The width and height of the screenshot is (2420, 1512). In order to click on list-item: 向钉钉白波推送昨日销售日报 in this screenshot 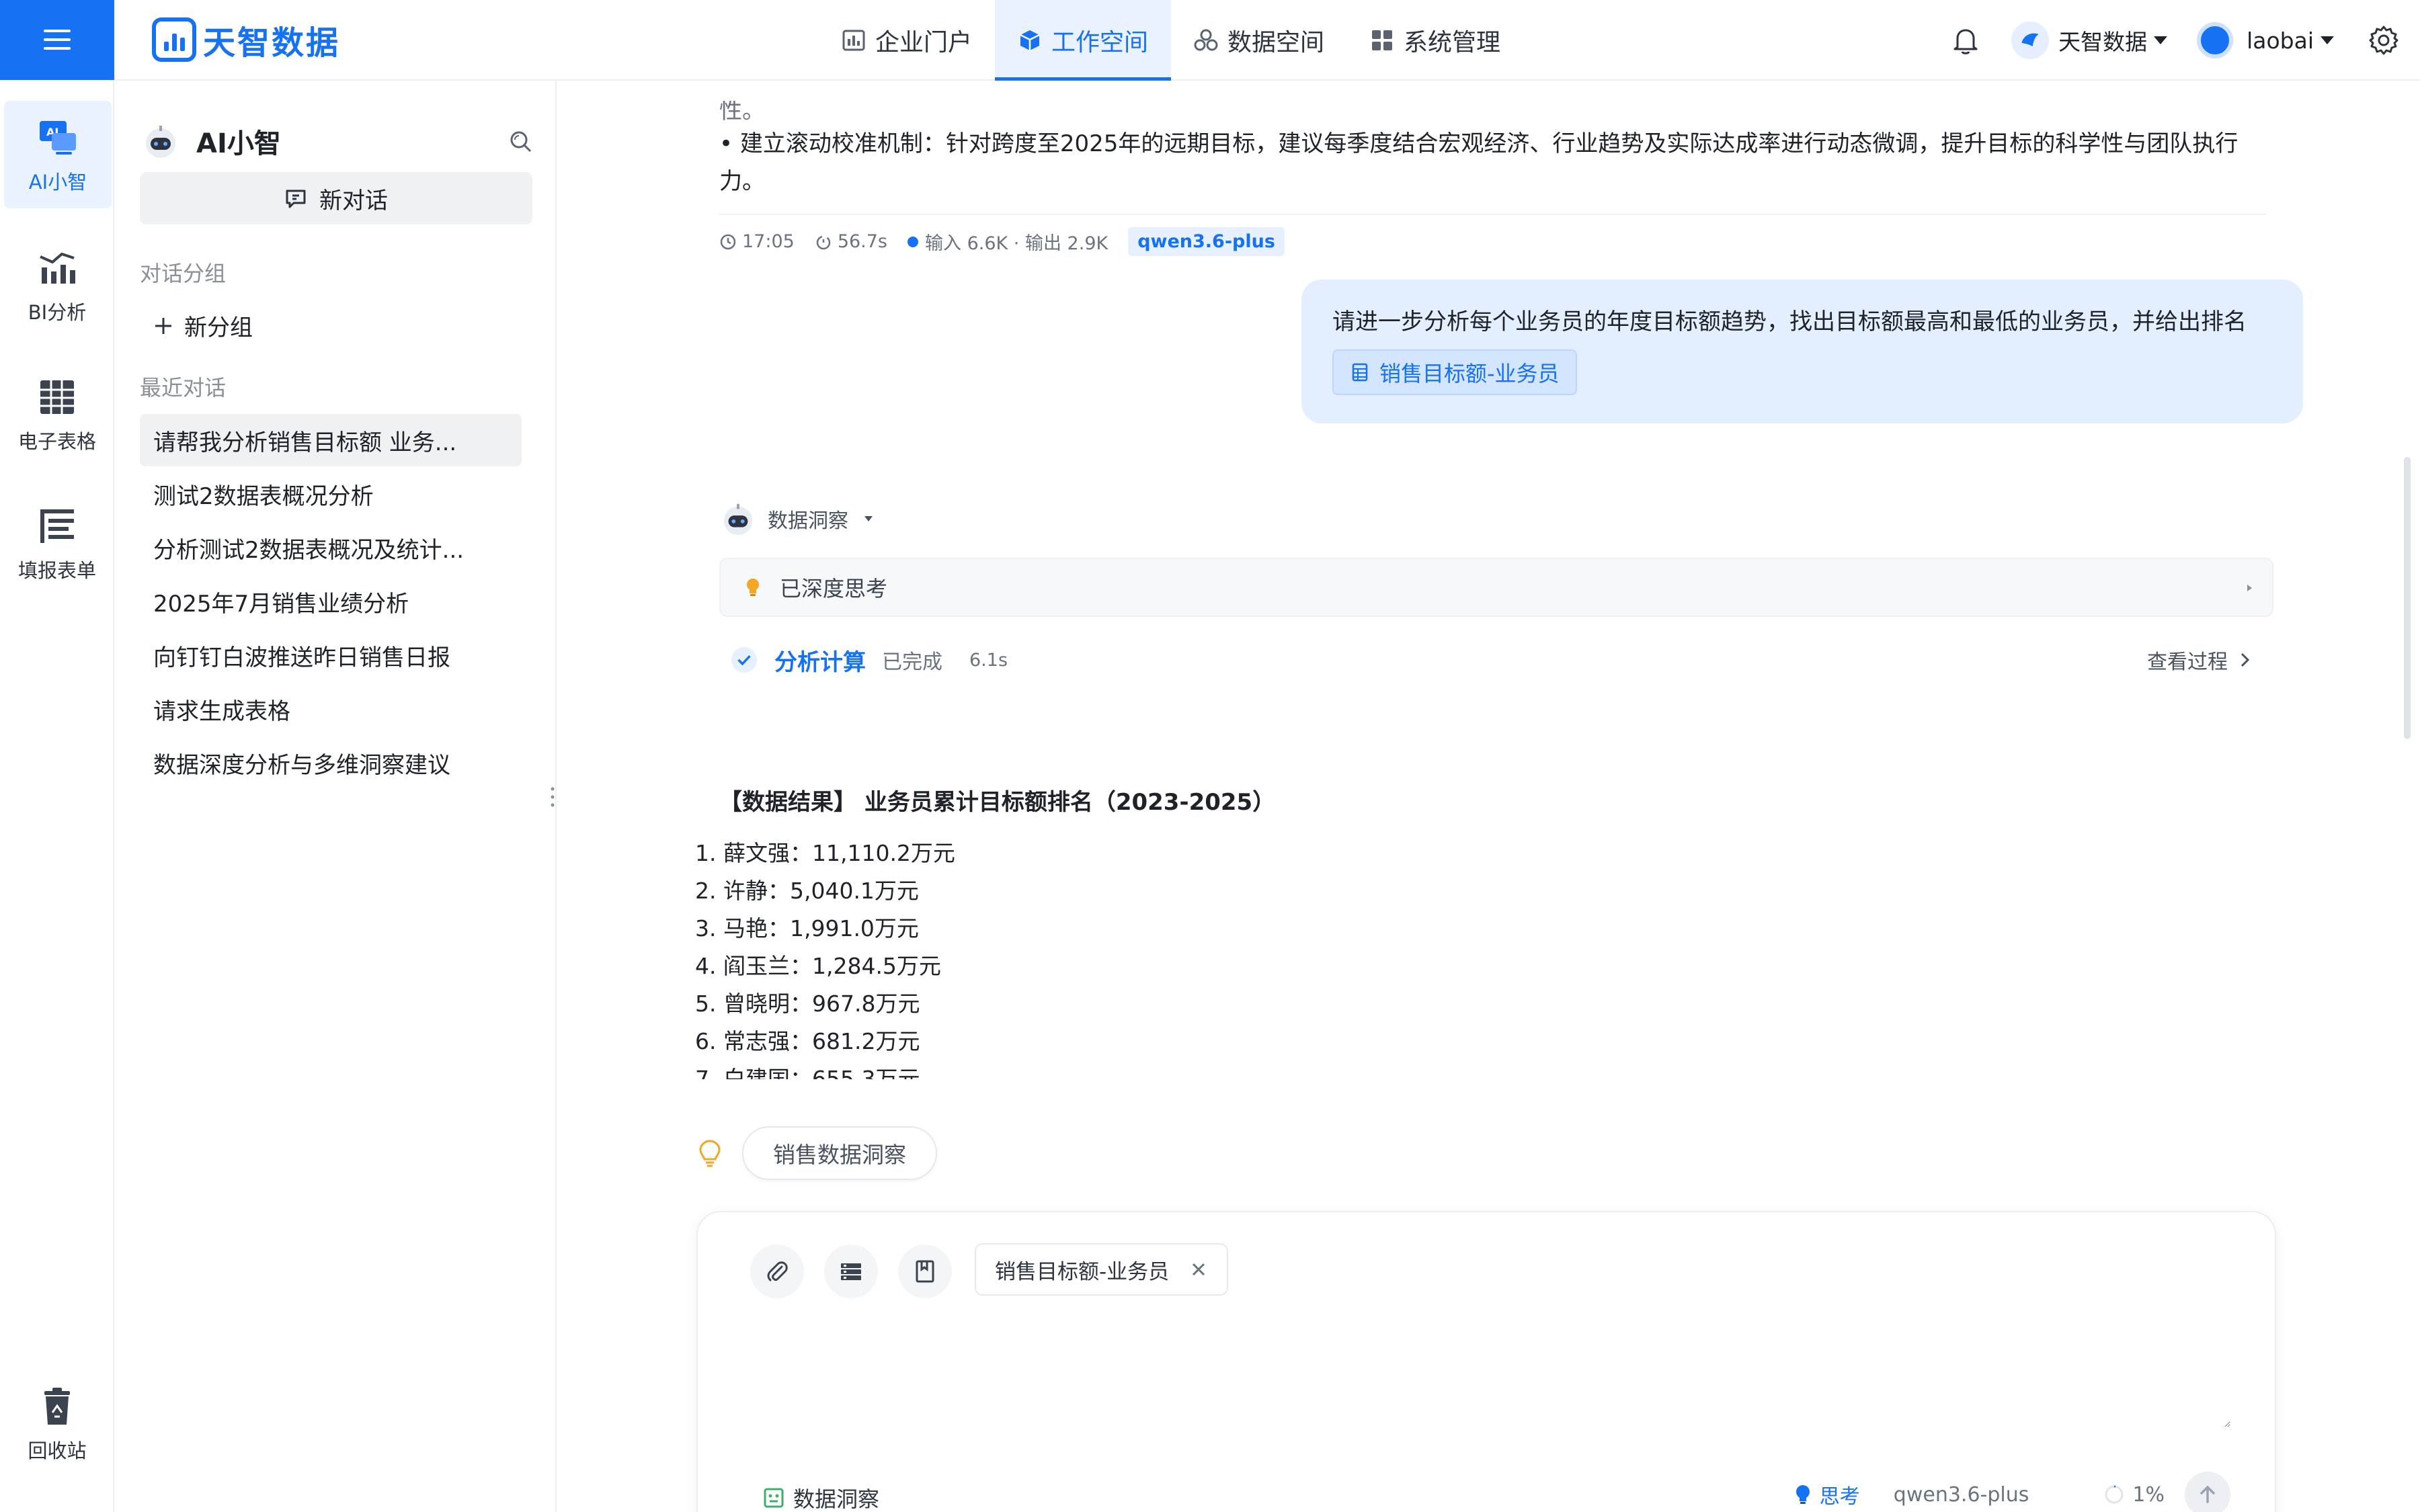, I will do `click(331, 655)`.